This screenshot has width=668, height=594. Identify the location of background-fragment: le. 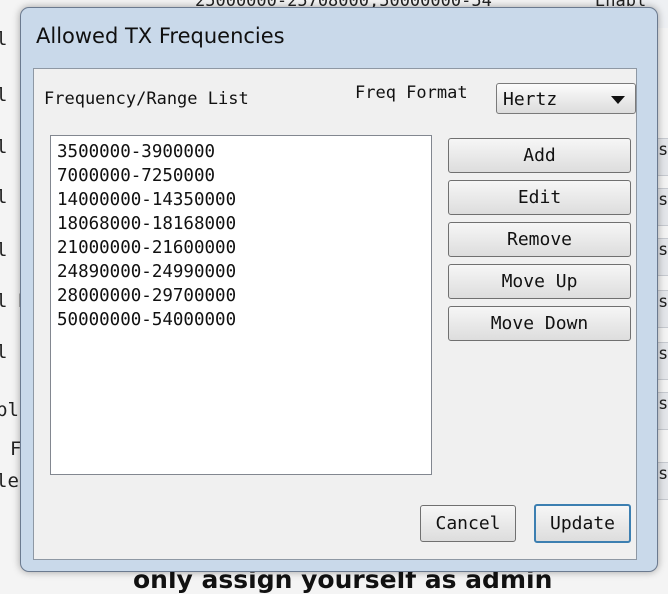
(9, 481).